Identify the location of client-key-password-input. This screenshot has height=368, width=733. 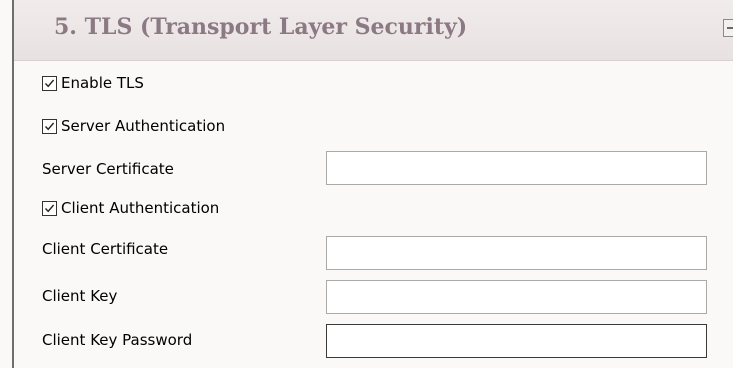
(516, 341).